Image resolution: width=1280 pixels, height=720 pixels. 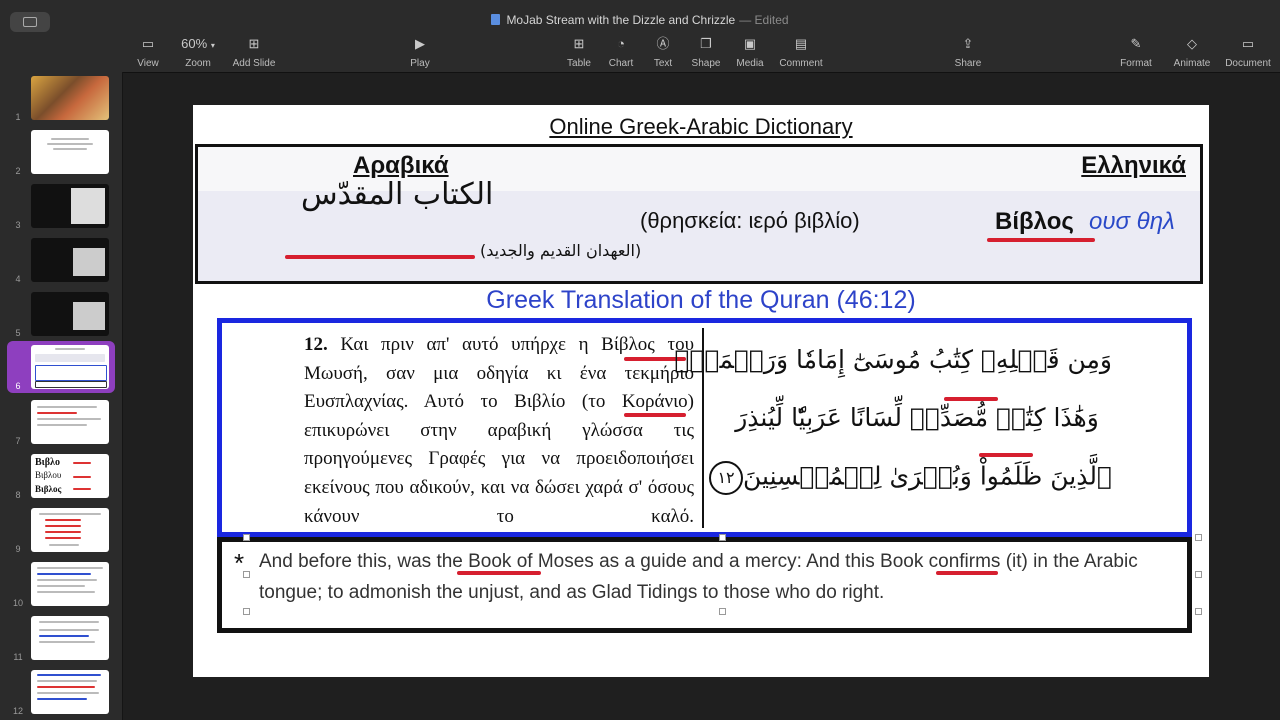 What do you see at coordinates (628, 344) in the screenshot?
I see `highlight-word-vivlos: Βίβλος` at bounding box center [628, 344].